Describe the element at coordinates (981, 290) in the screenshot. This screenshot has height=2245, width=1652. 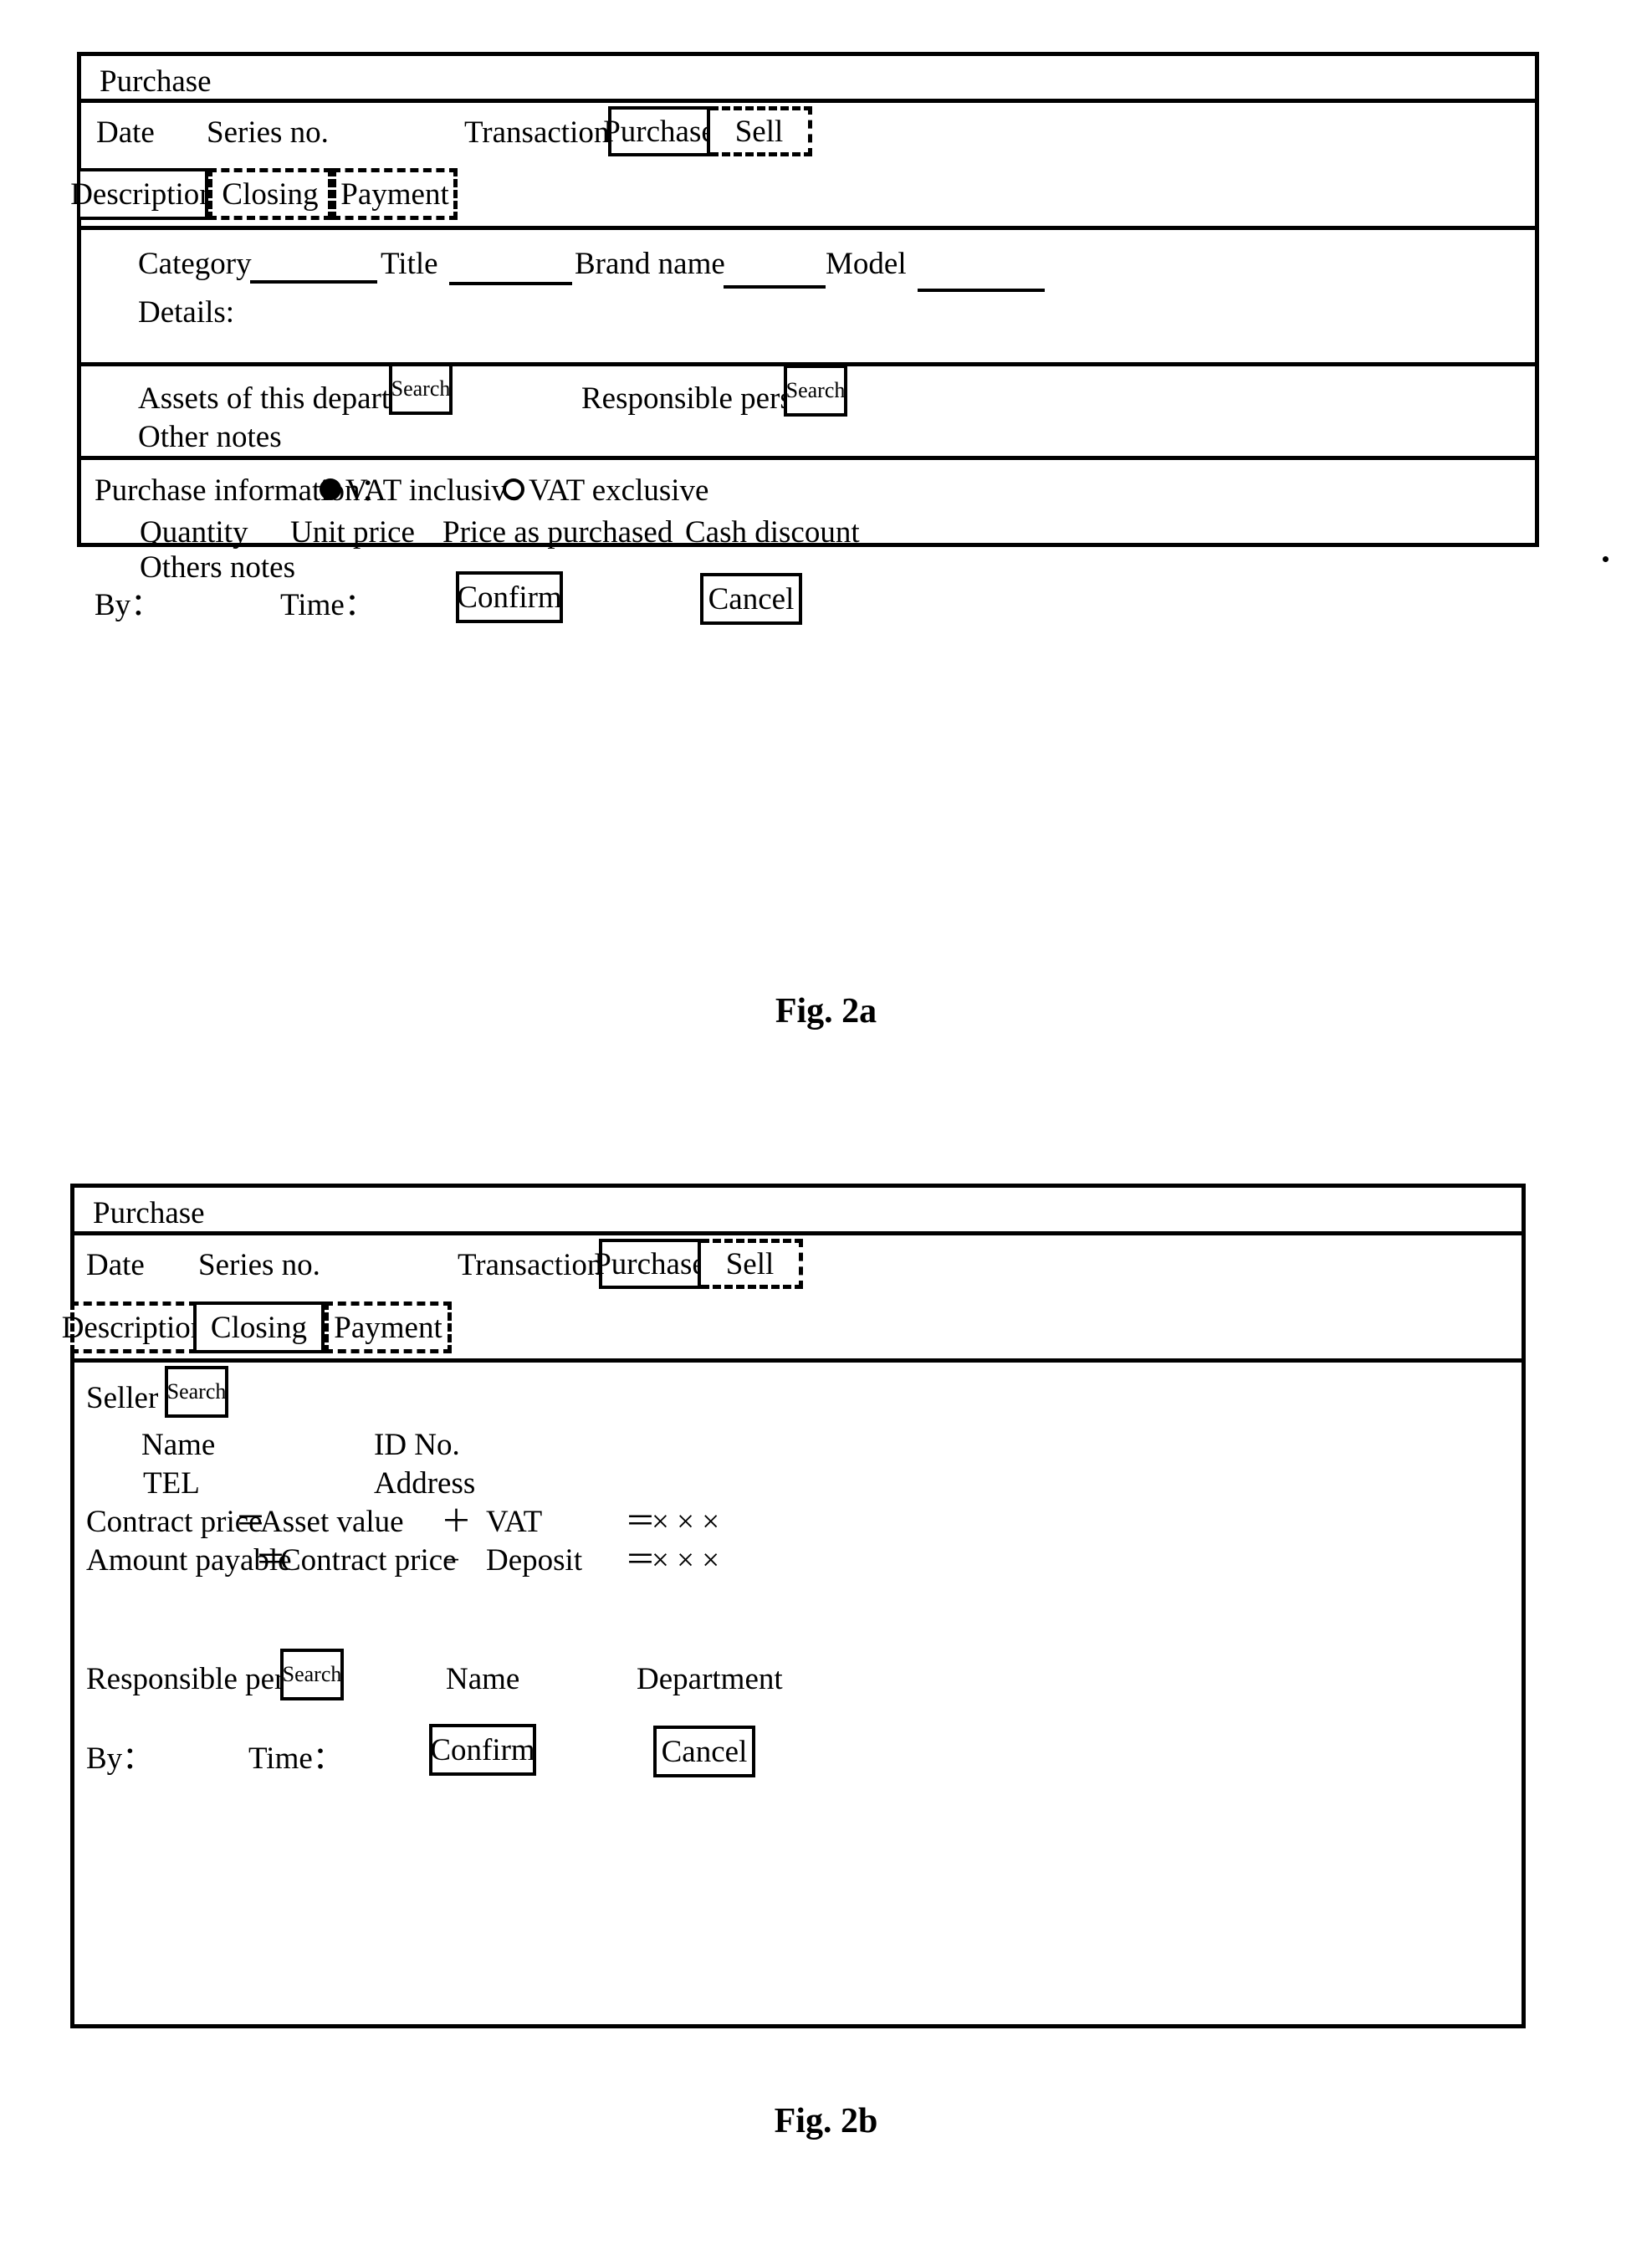
I see `model-input` at that location.